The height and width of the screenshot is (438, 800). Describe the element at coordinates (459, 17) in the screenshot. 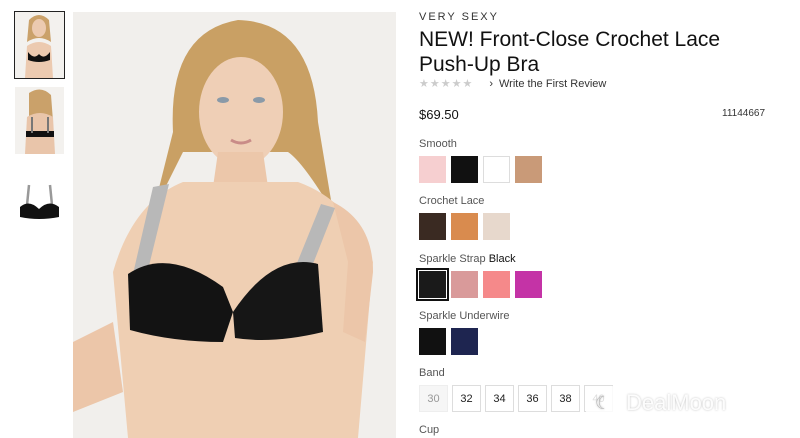

I see `brand-name: VERY SEXY` at that location.